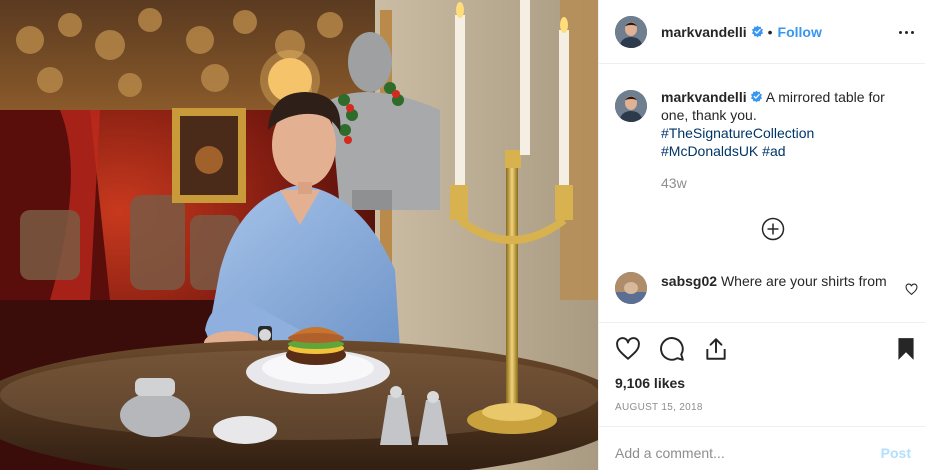  Describe the element at coordinates (730, 453) in the screenshot. I see `comment-input` at that location.